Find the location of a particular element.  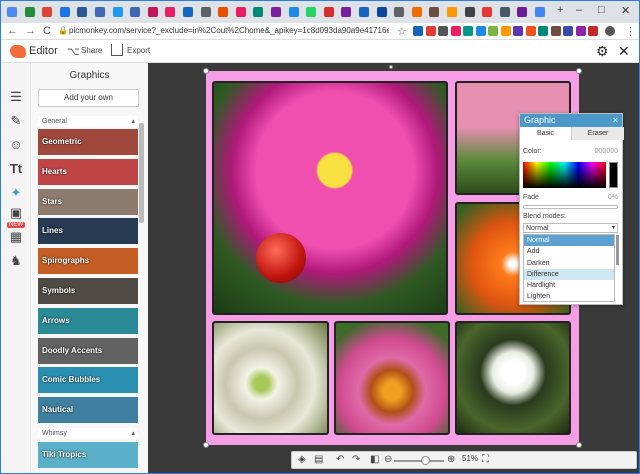

tab-eraser: Eraser is located at coordinates (598, 133).